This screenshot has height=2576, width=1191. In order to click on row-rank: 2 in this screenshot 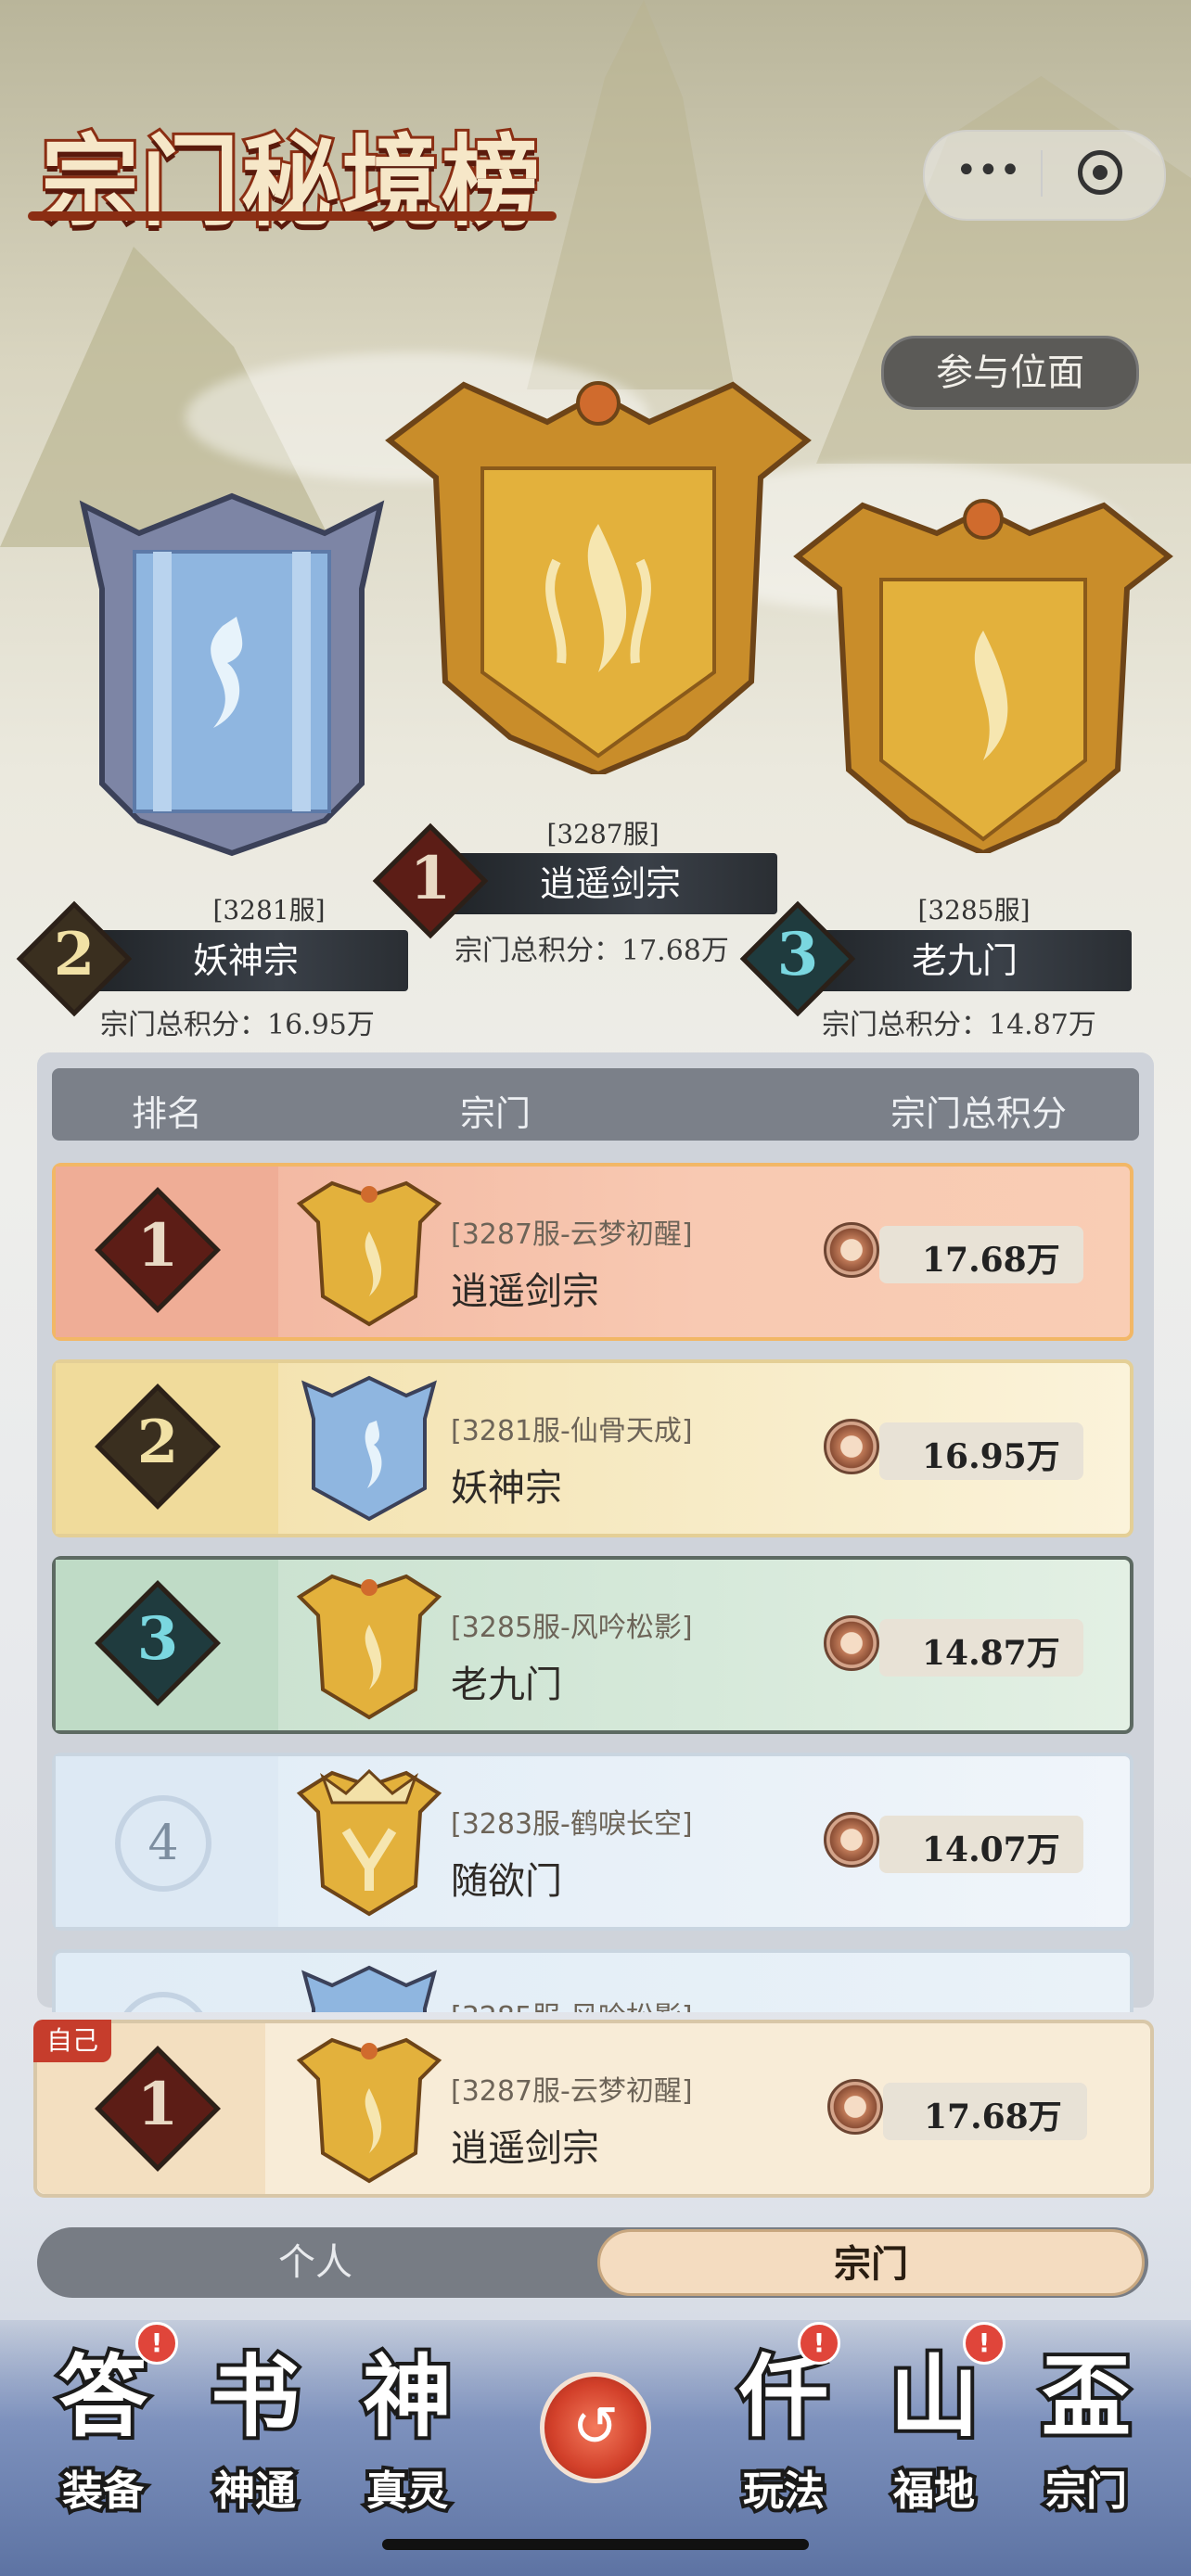, I will do `click(157, 1443)`.